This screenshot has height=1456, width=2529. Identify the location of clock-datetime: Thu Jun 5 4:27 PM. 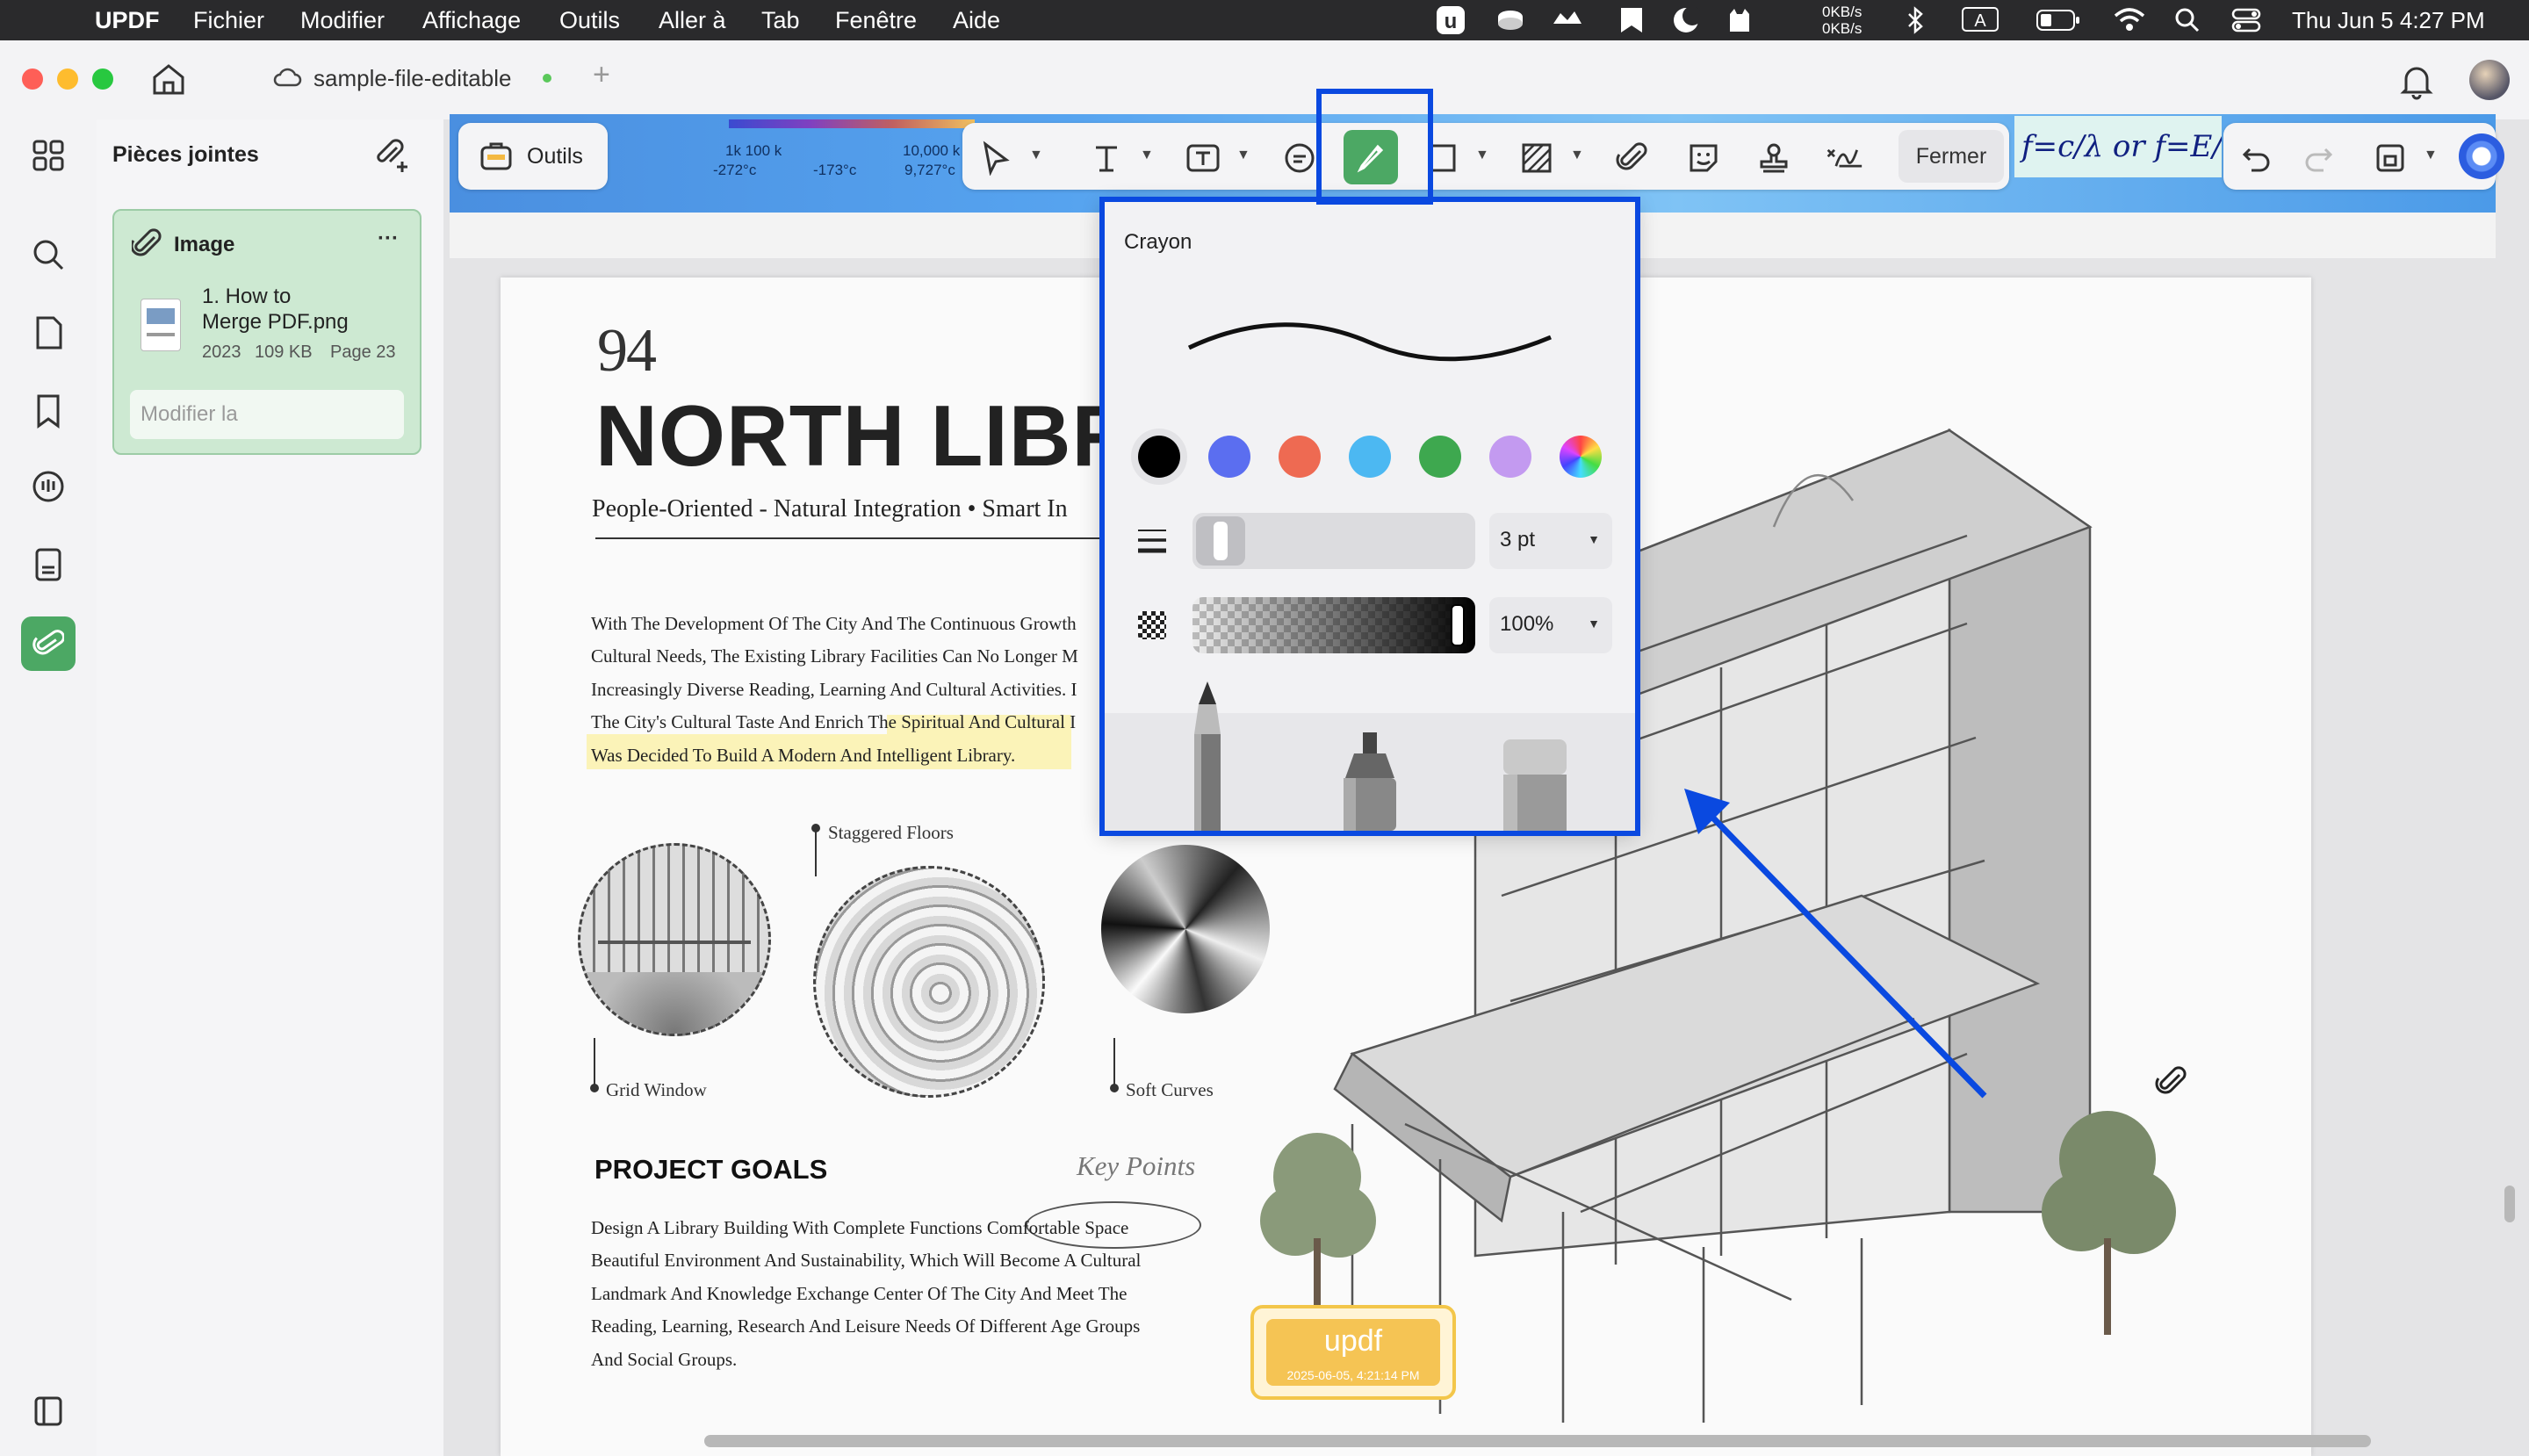
(2389, 20).